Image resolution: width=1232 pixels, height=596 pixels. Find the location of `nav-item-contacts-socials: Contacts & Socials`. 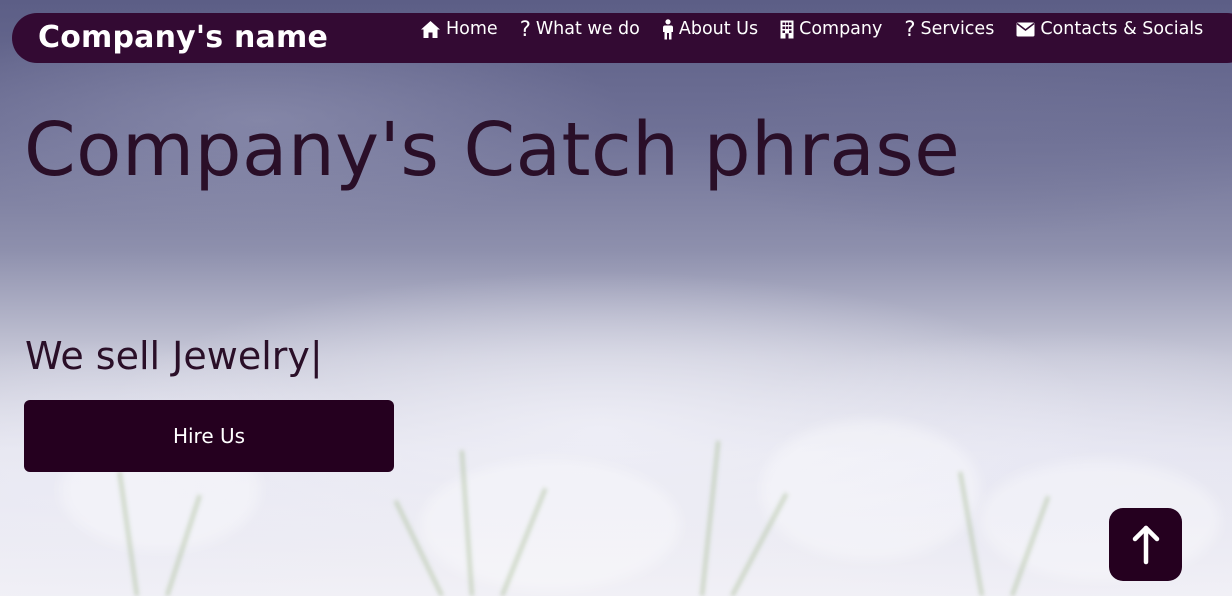

nav-item-contacts-socials: Contacts & Socials is located at coordinates (1109, 29).